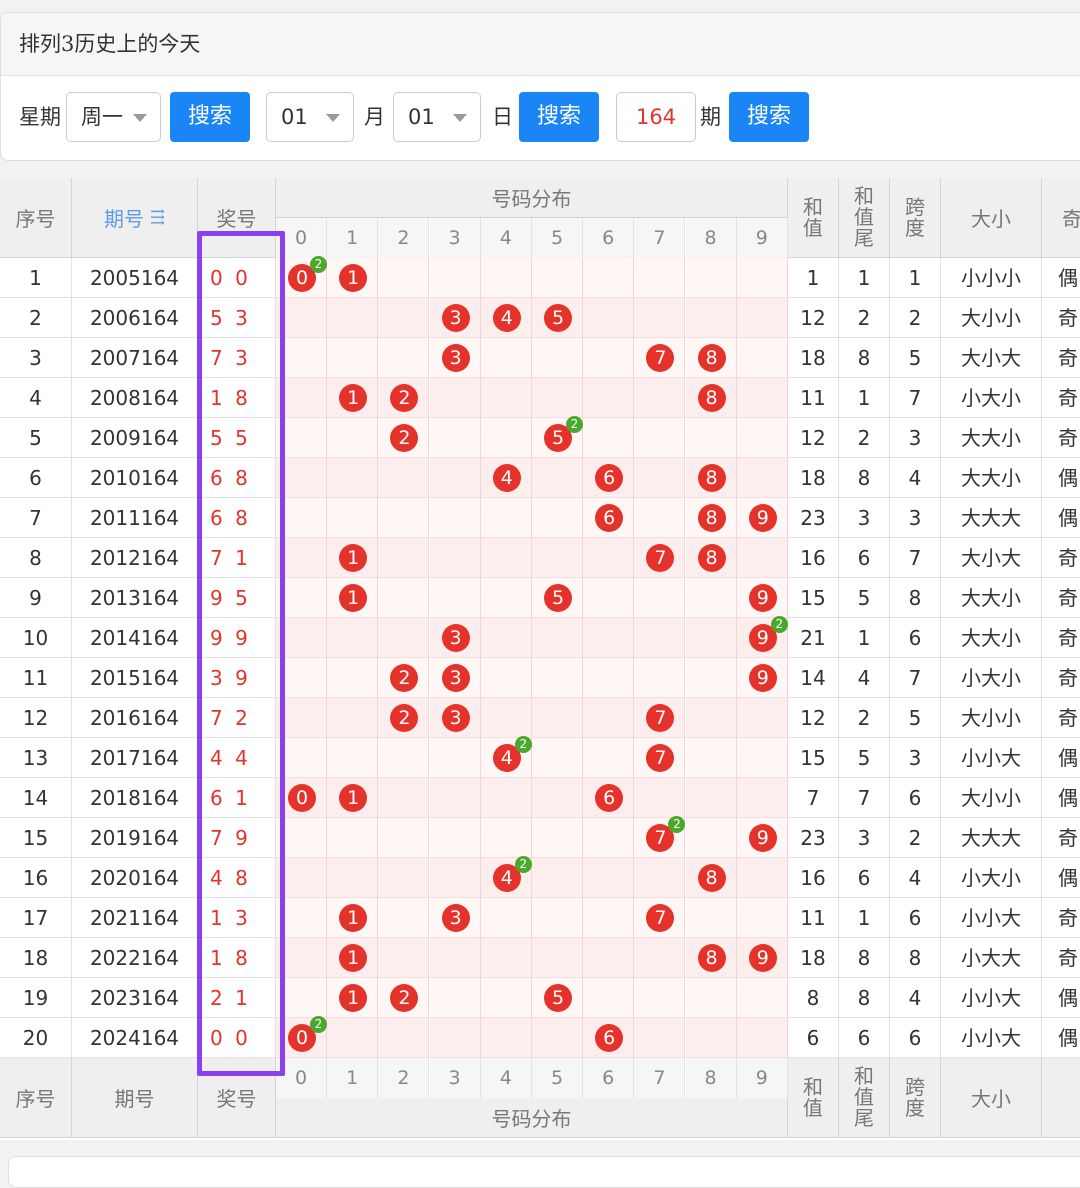 This screenshot has height=1188, width=1080. Describe the element at coordinates (40, 117) in the screenshot. I see `weekday-label: 星期` at that location.